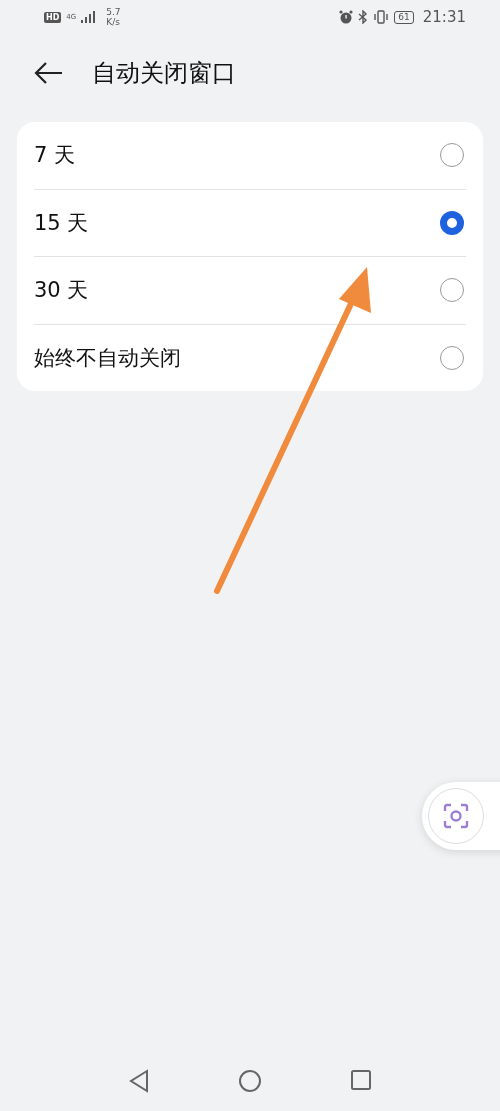 The height and width of the screenshot is (1111, 500). What do you see at coordinates (164, 73) in the screenshot?
I see `page-title: 自动关闭窗口` at bounding box center [164, 73].